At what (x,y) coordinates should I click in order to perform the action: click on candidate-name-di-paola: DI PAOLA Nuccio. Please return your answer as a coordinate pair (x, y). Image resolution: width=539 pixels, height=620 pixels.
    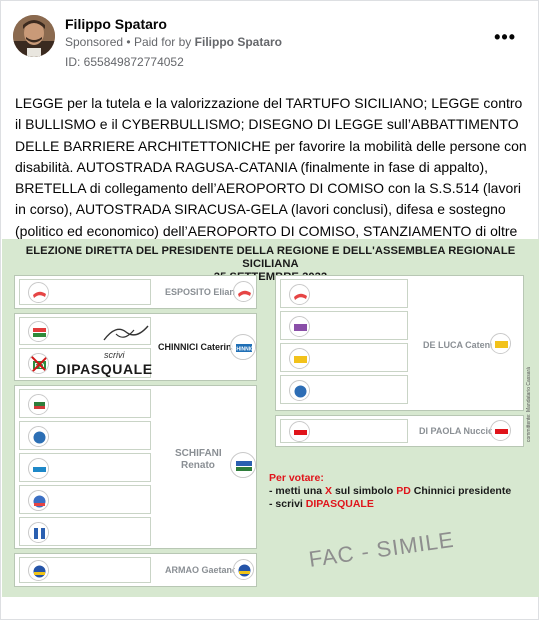
    Looking at the image, I should click on (456, 431).